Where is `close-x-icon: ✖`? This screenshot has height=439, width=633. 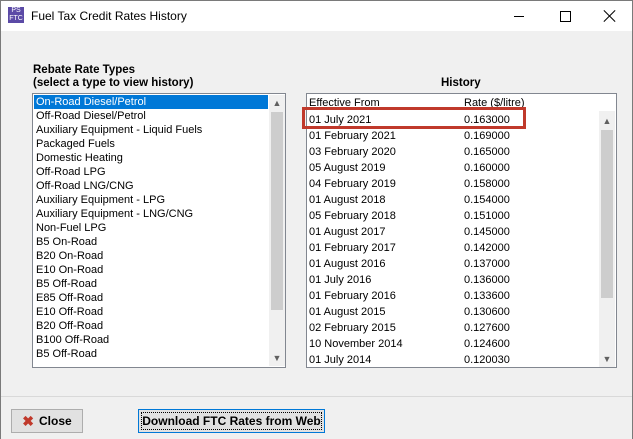 close-x-icon: ✖ is located at coordinates (28, 420).